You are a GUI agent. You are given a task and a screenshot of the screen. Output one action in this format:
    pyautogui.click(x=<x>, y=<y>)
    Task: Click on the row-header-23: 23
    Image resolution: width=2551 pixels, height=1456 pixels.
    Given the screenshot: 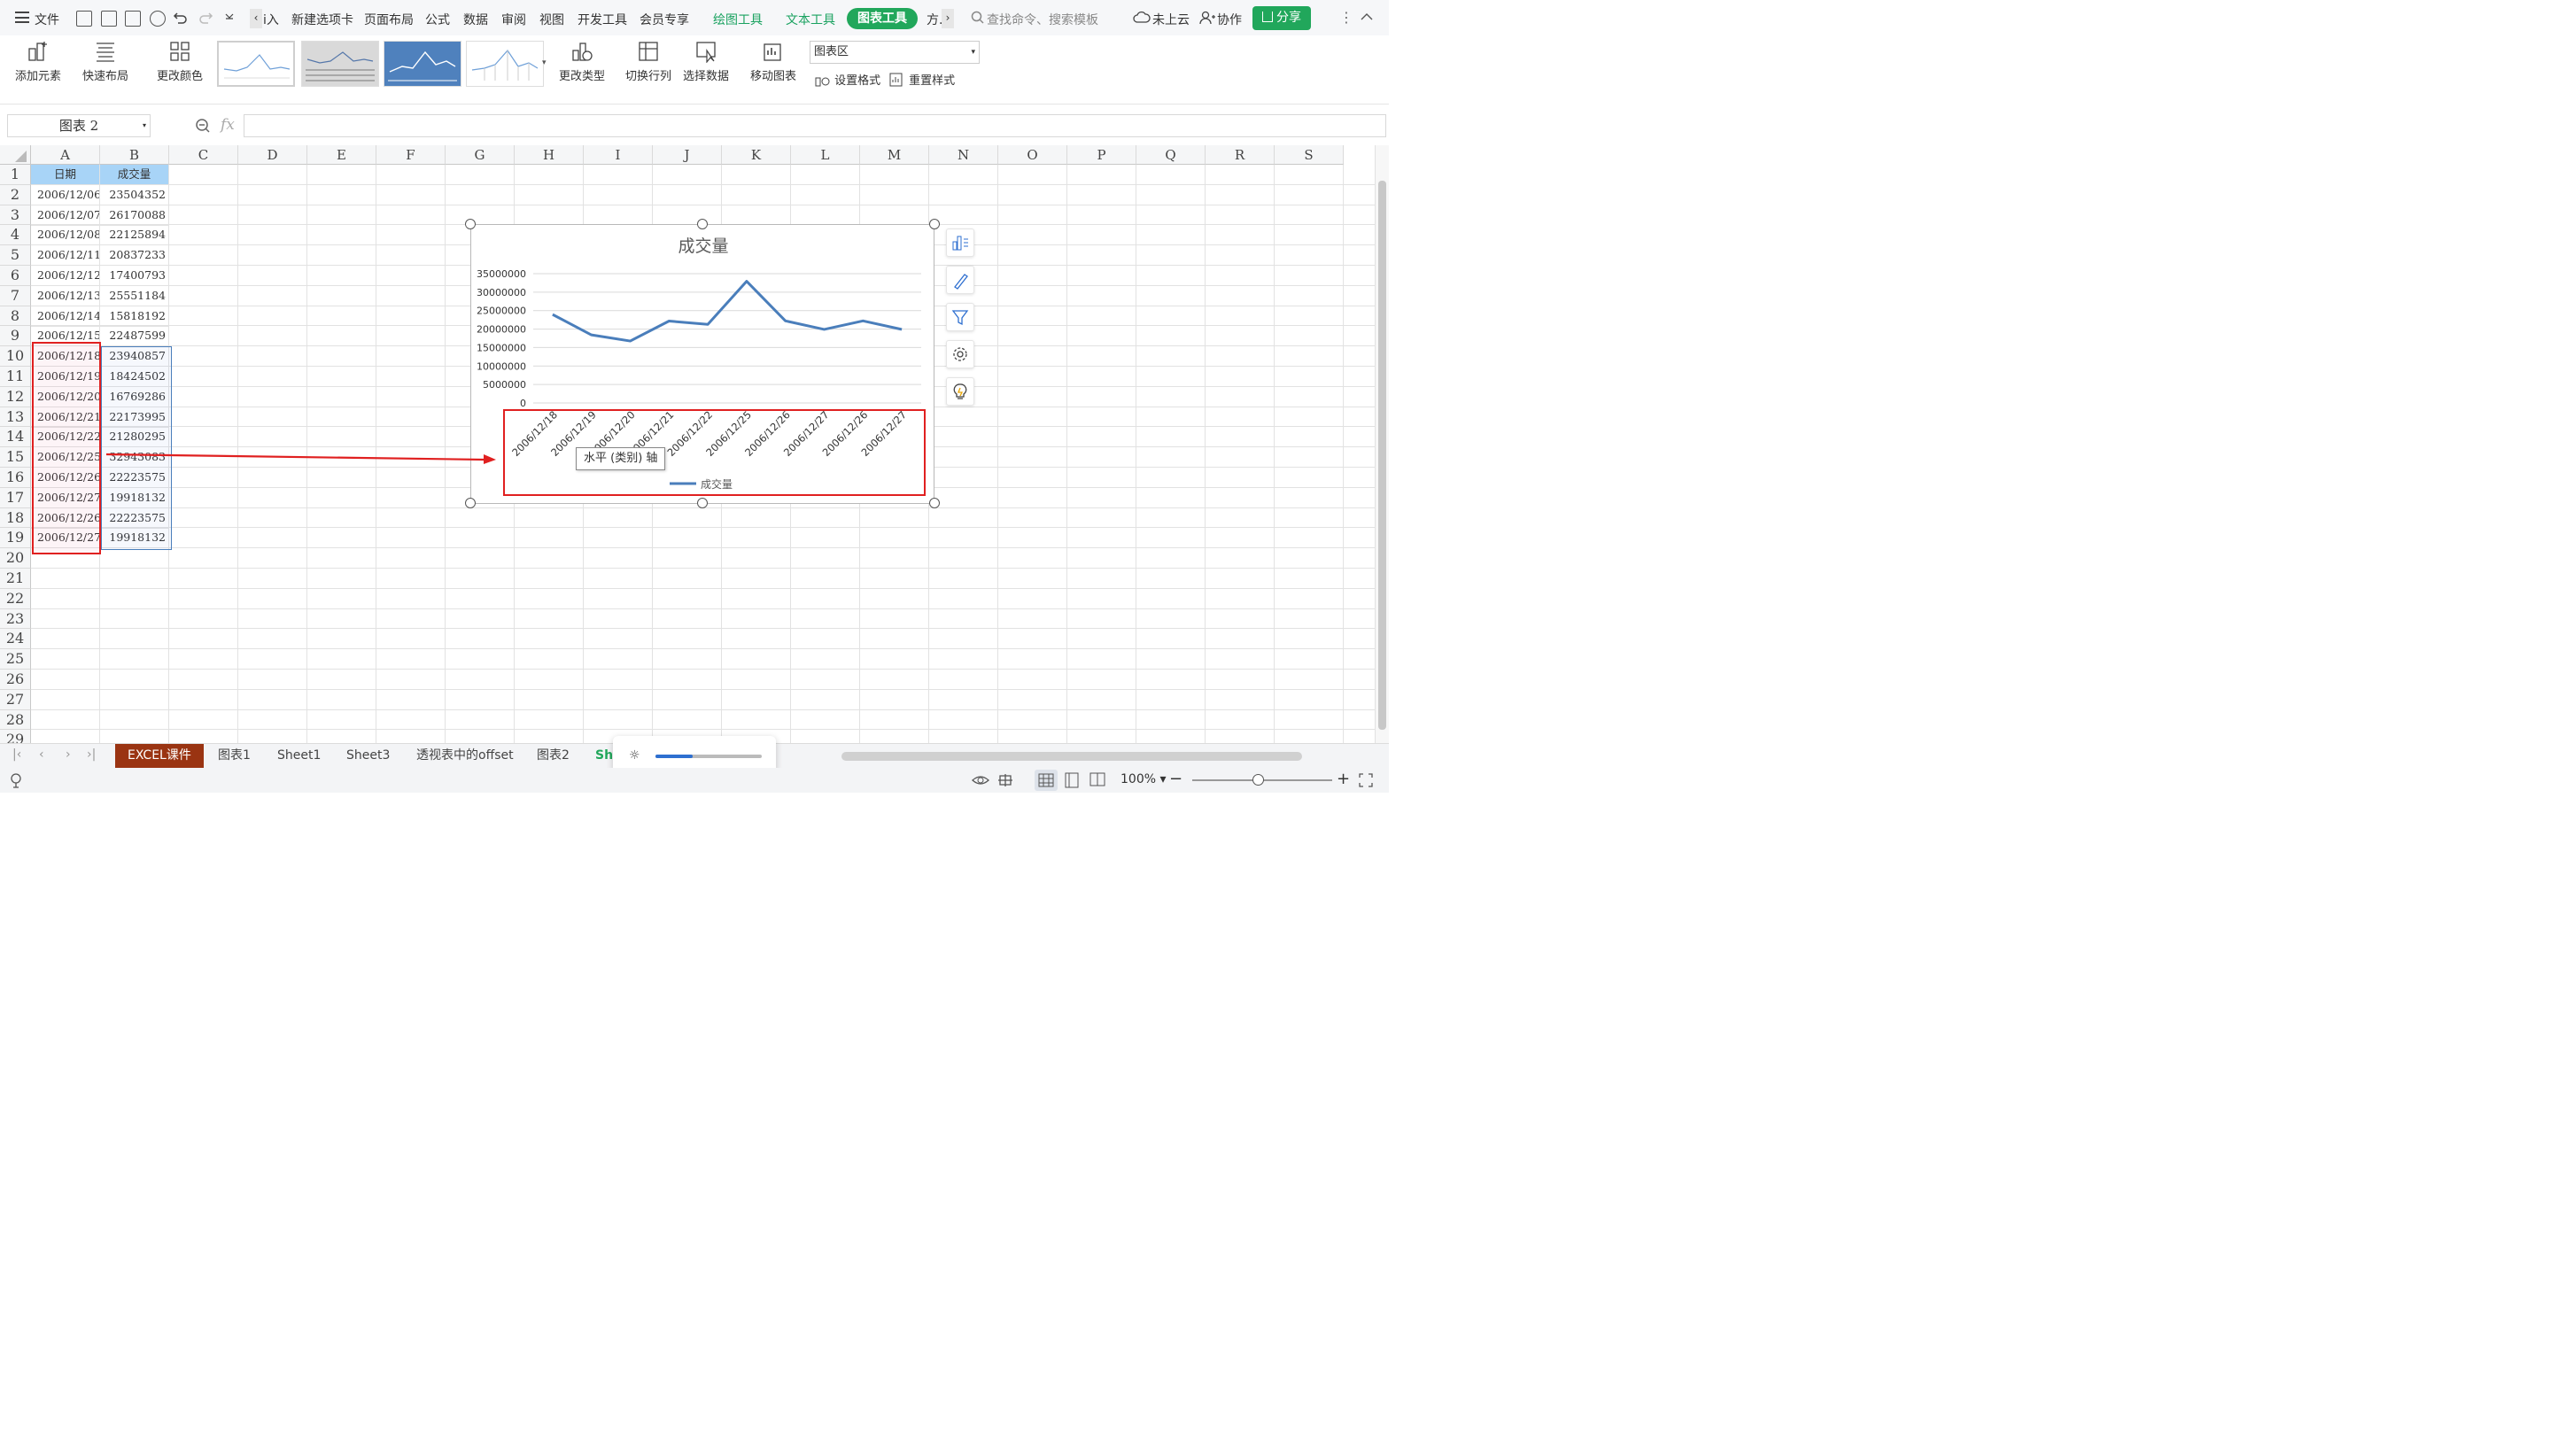 What is the action you would take?
    pyautogui.click(x=15, y=619)
    